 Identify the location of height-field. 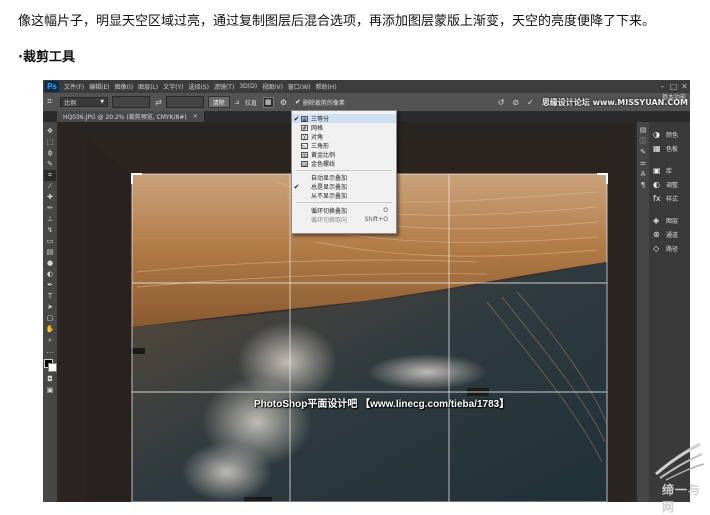
(184, 102).